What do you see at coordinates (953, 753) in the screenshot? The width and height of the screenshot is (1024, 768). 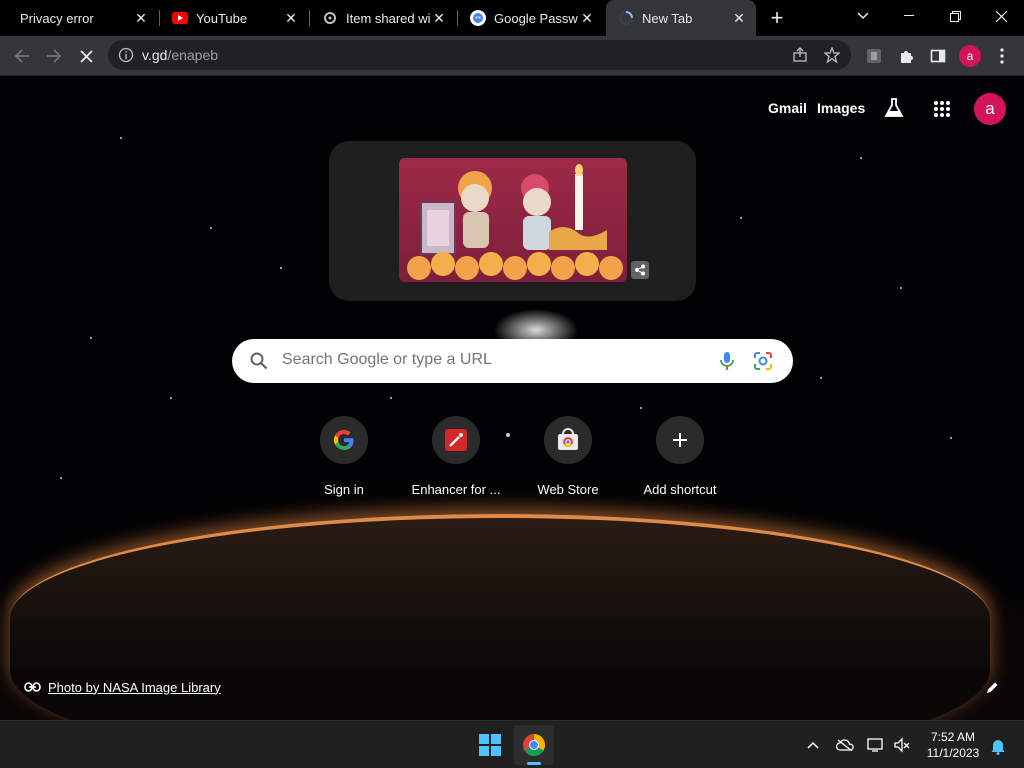 I see `clock-date: 11/1/2023` at bounding box center [953, 753].